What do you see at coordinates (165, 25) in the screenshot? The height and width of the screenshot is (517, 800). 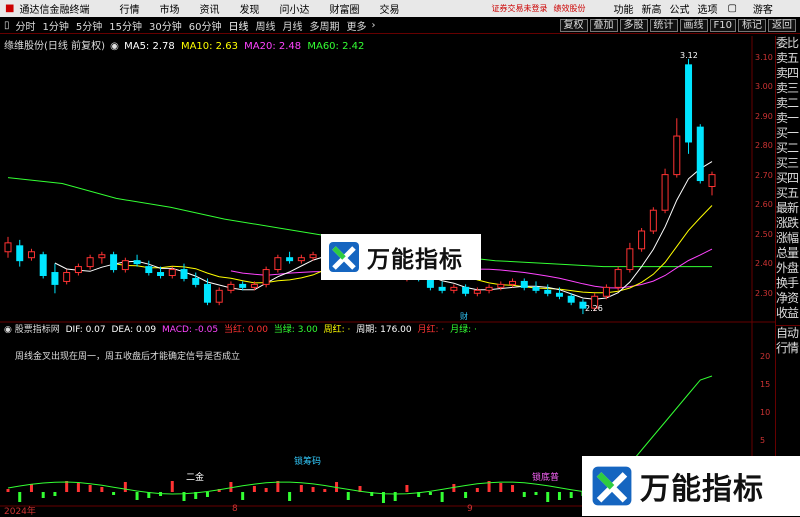 I see `period-30min: 30分钟` at bounding box center [165, 25].